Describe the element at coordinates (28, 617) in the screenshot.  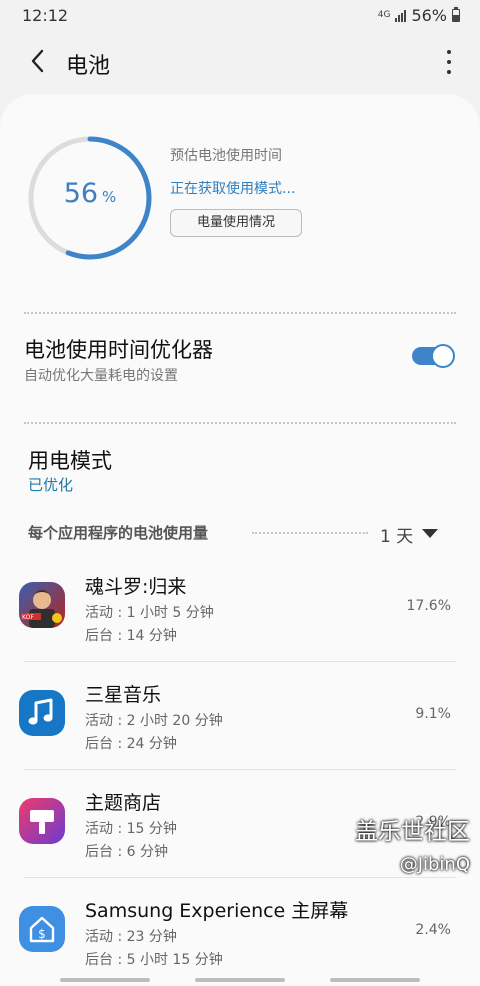
I see `svg-text: KOF` at that location.